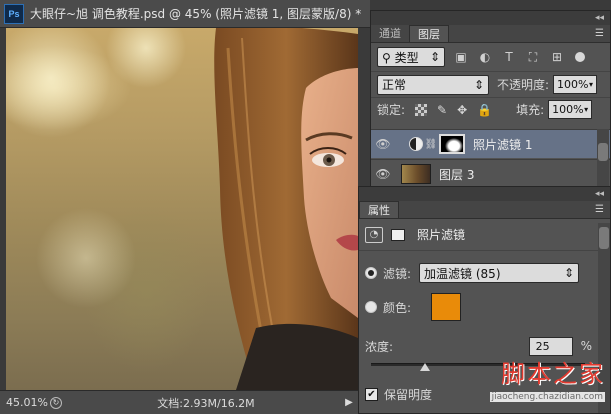 The width and height of the screenshot is (611, 414). Describe the element at coordinates (431, 144) in the screenshot. I see `chain-link-icon: ⛓` at that location.